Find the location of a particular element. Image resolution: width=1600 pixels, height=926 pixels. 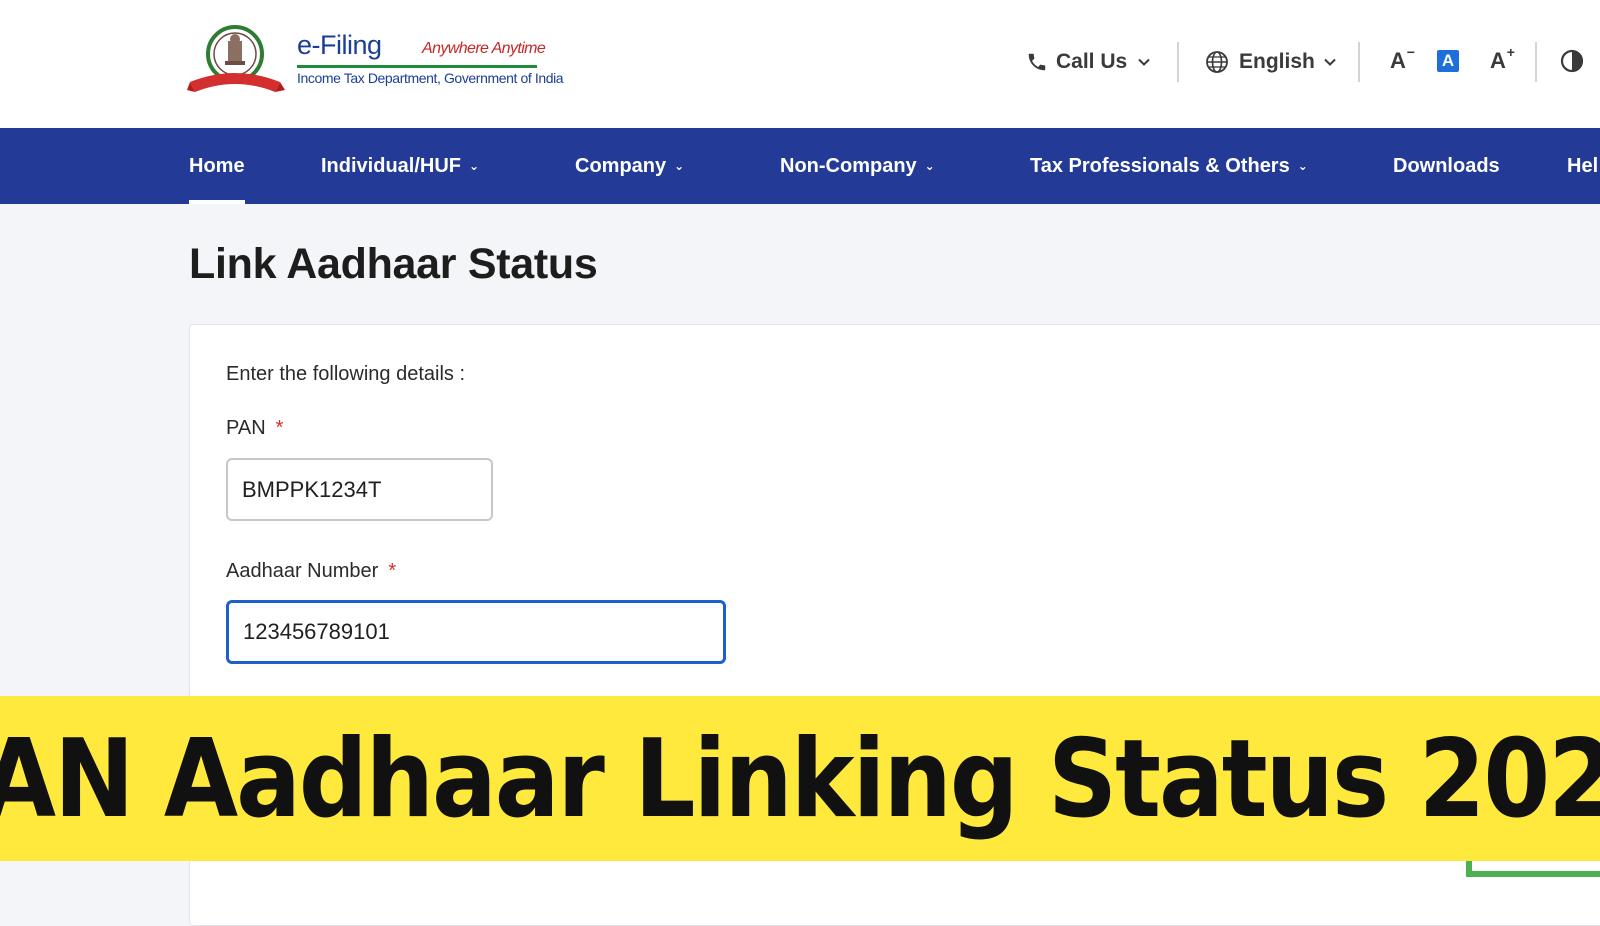

pan-label-text: PAN is located at coordinates (246, 428).